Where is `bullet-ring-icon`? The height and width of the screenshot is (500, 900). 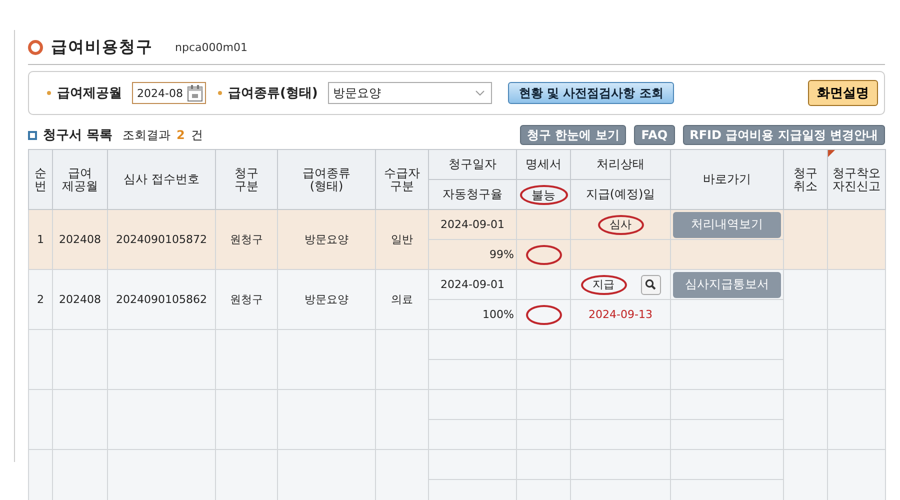 bullet-ring-icon is located at coordinates (35, 47).